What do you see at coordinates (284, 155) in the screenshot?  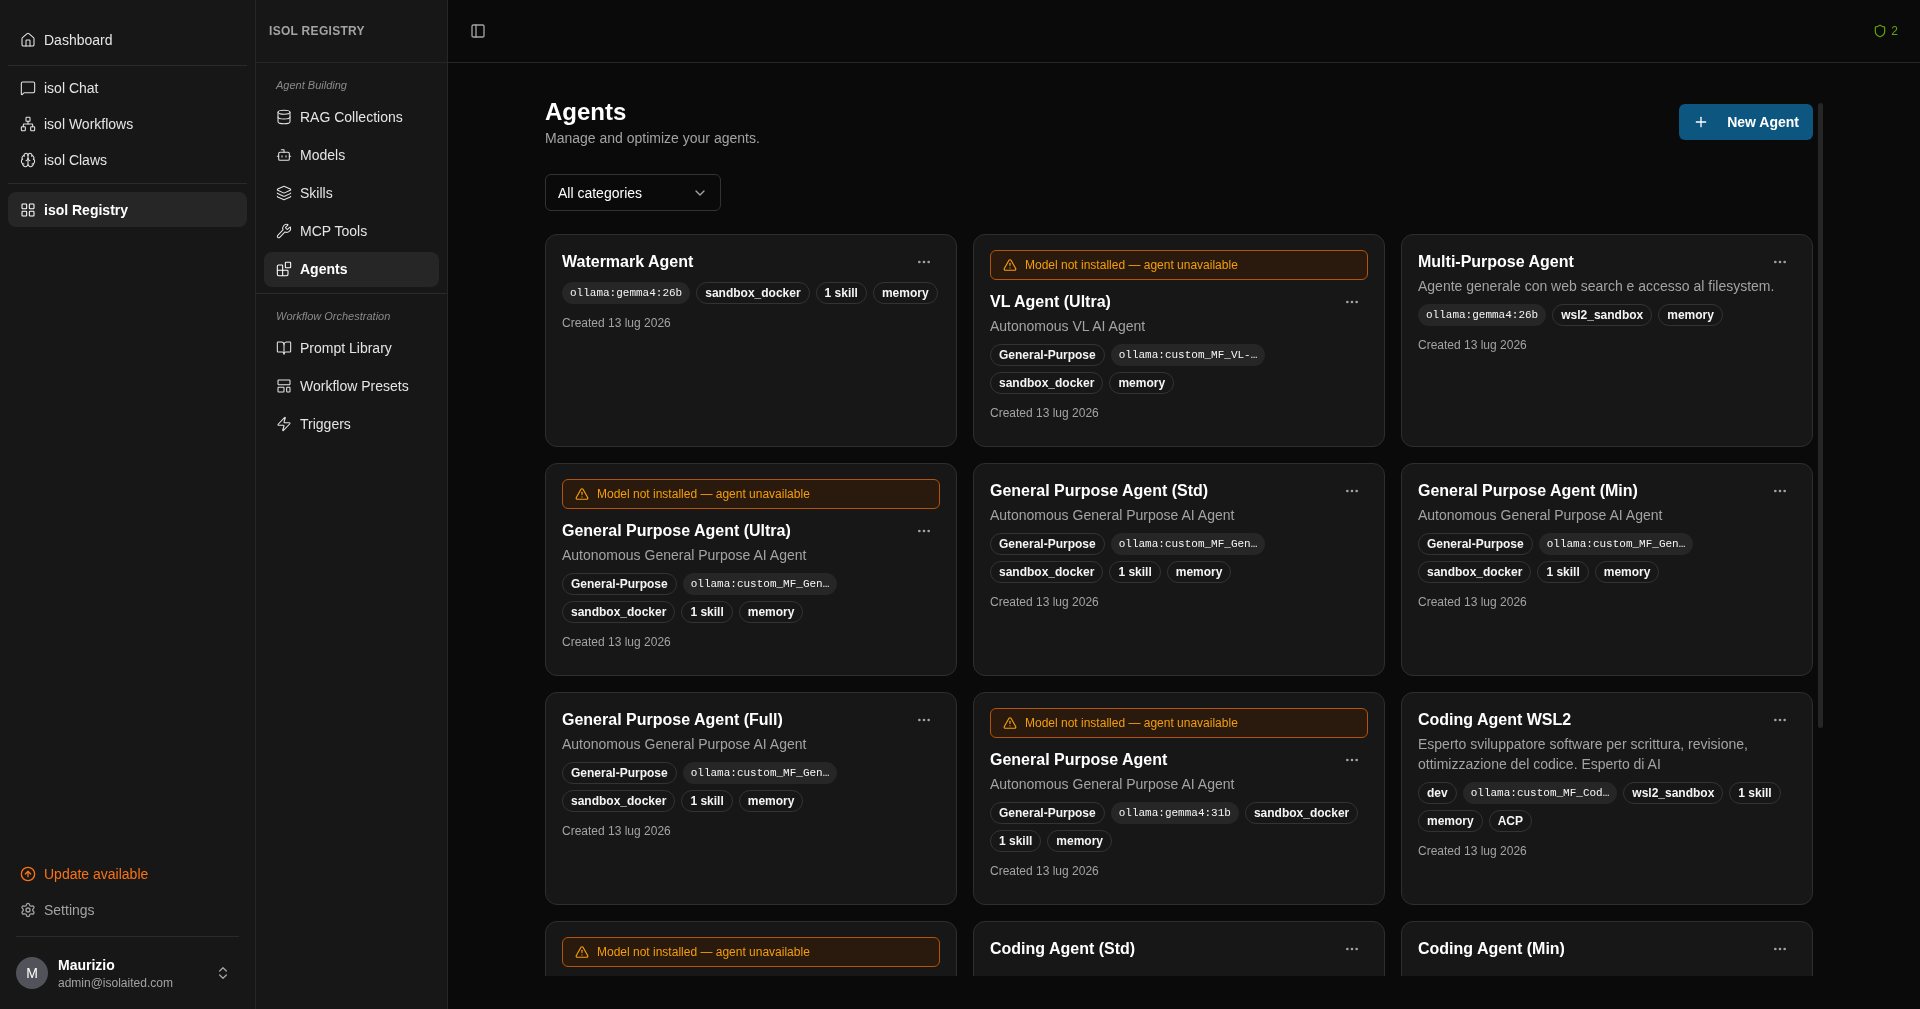 I see `robot-icon` at bounding box center [284, 155].